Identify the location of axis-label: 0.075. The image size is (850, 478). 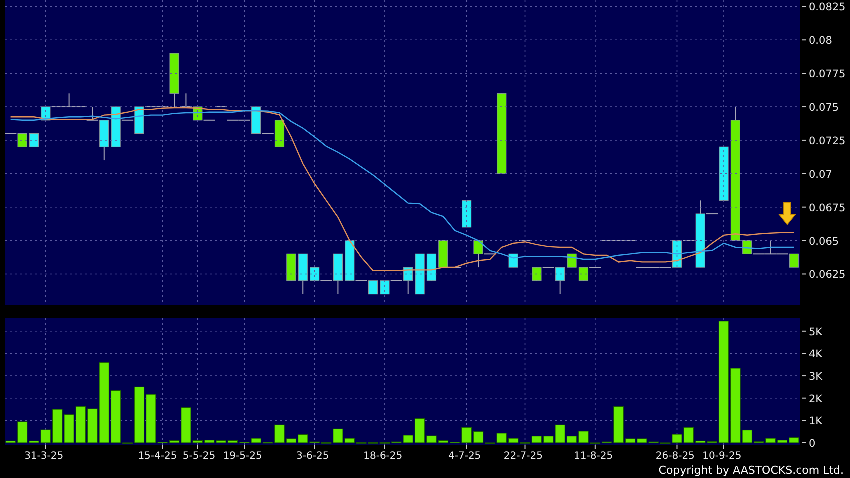
(824, 108).